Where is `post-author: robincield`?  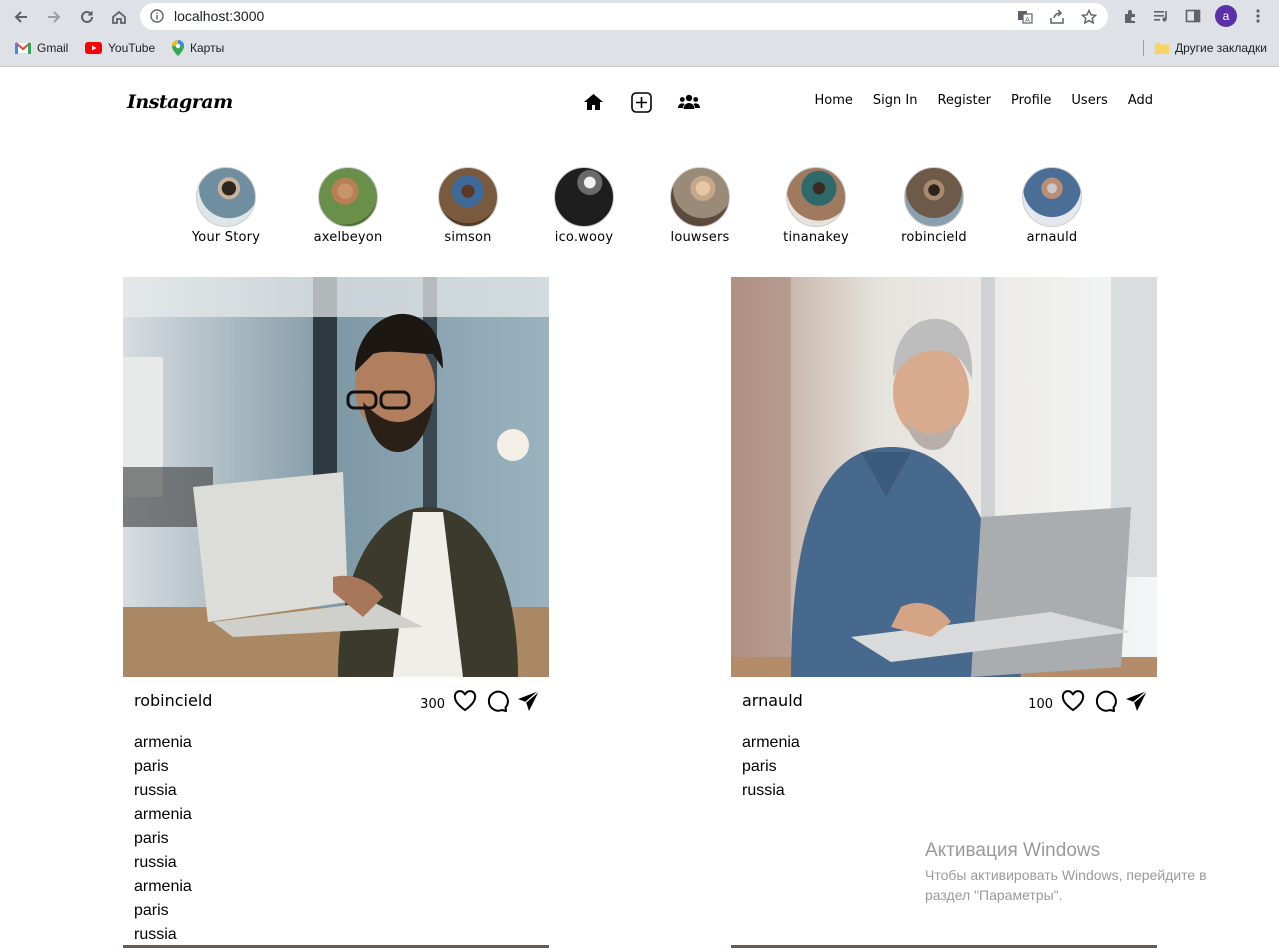 post-author: robincield is located at coordinates (173, 700).